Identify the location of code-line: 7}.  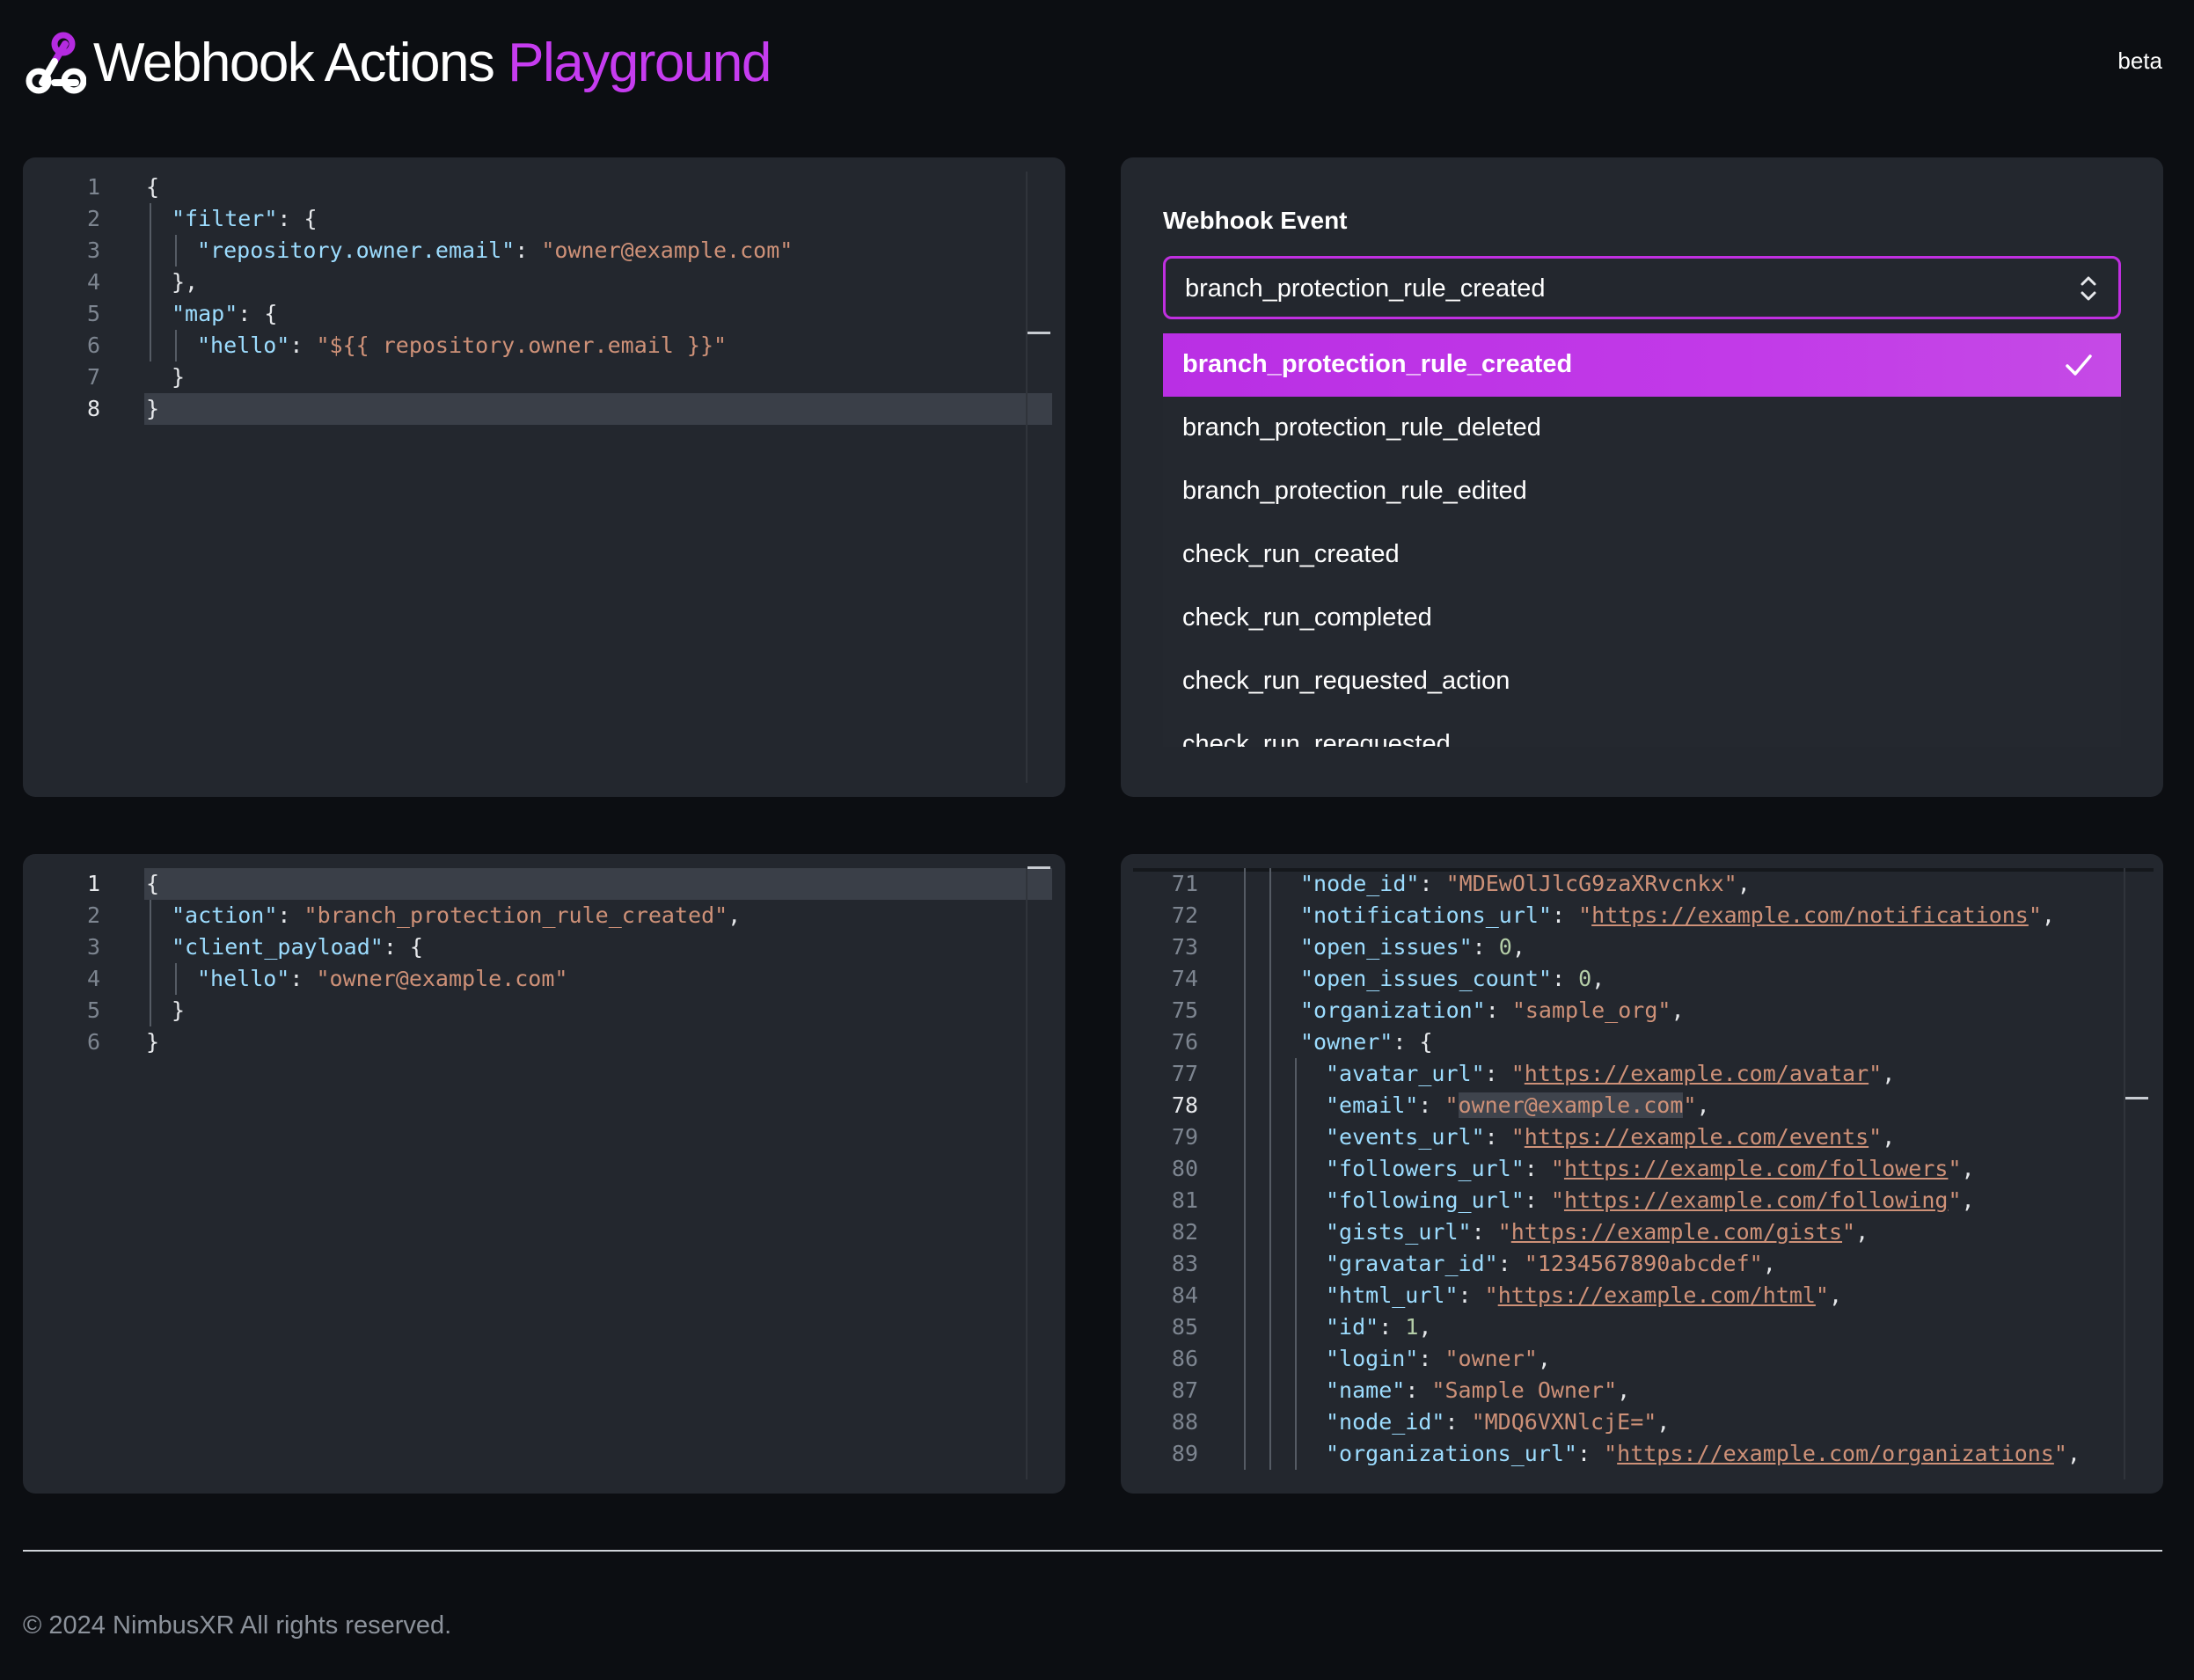
(544, 377).